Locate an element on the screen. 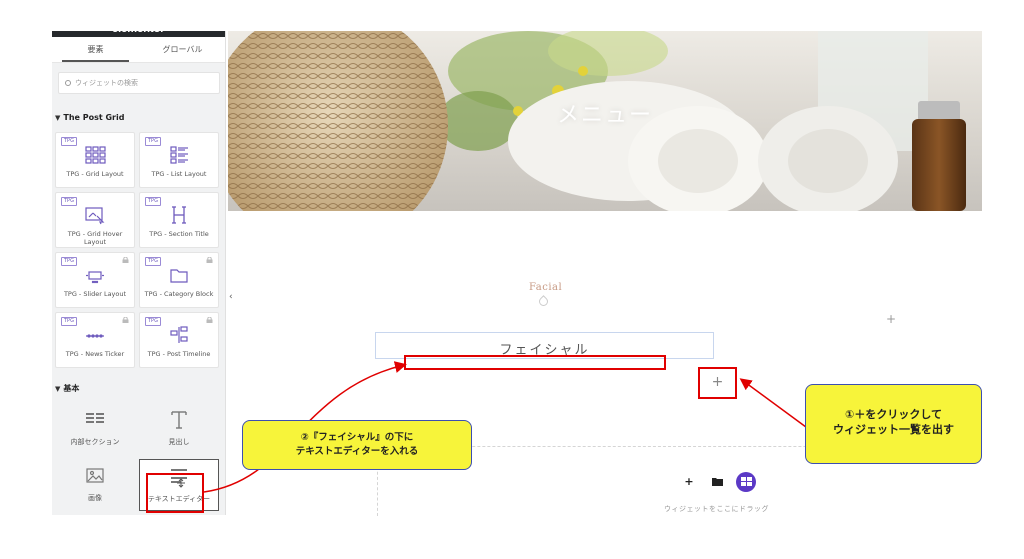 Image resolution: width=1024 pixels, height=559 pixels. hero-title: メニュー is located at coordinates (604, 115).